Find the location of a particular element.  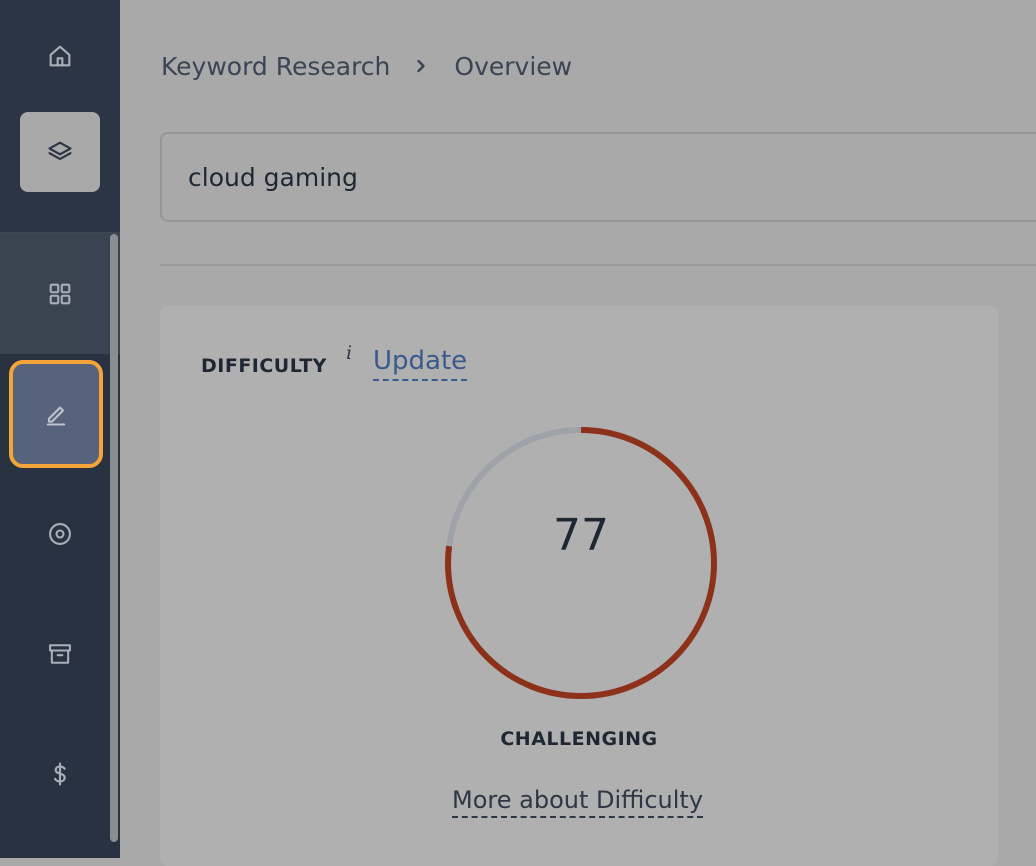

info-icon: i is located at coordinates (349, 353).